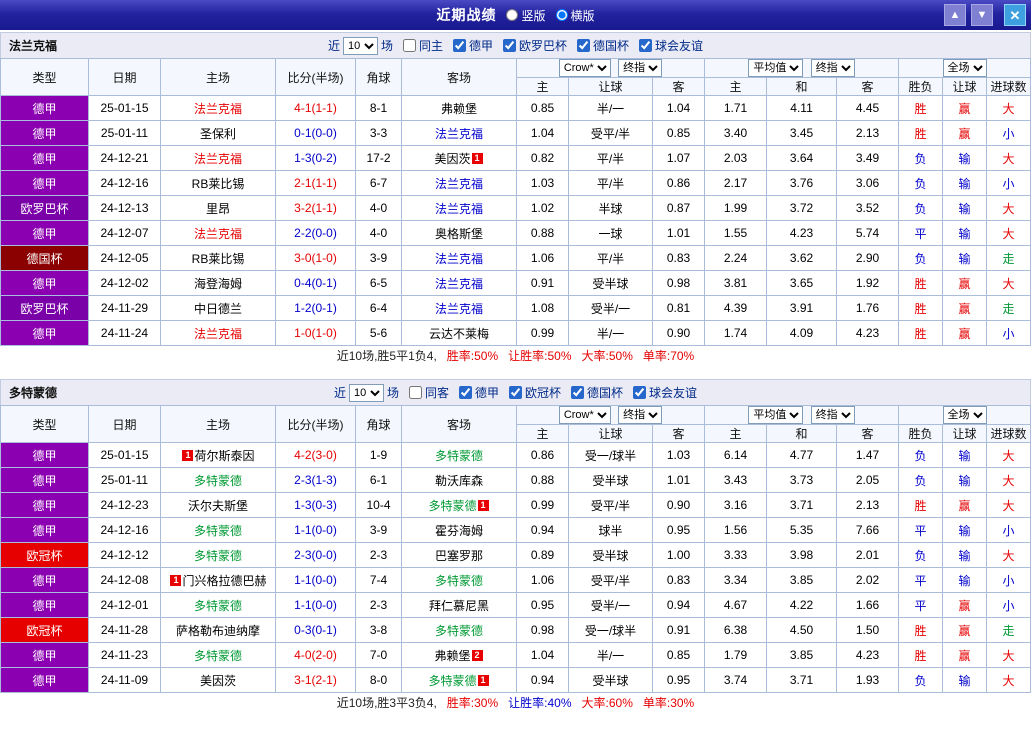  What do you see at coordinates (955, 15) in the screenshot?
I see `scroll-up-button: ▲` at bounding box center [955, 15].